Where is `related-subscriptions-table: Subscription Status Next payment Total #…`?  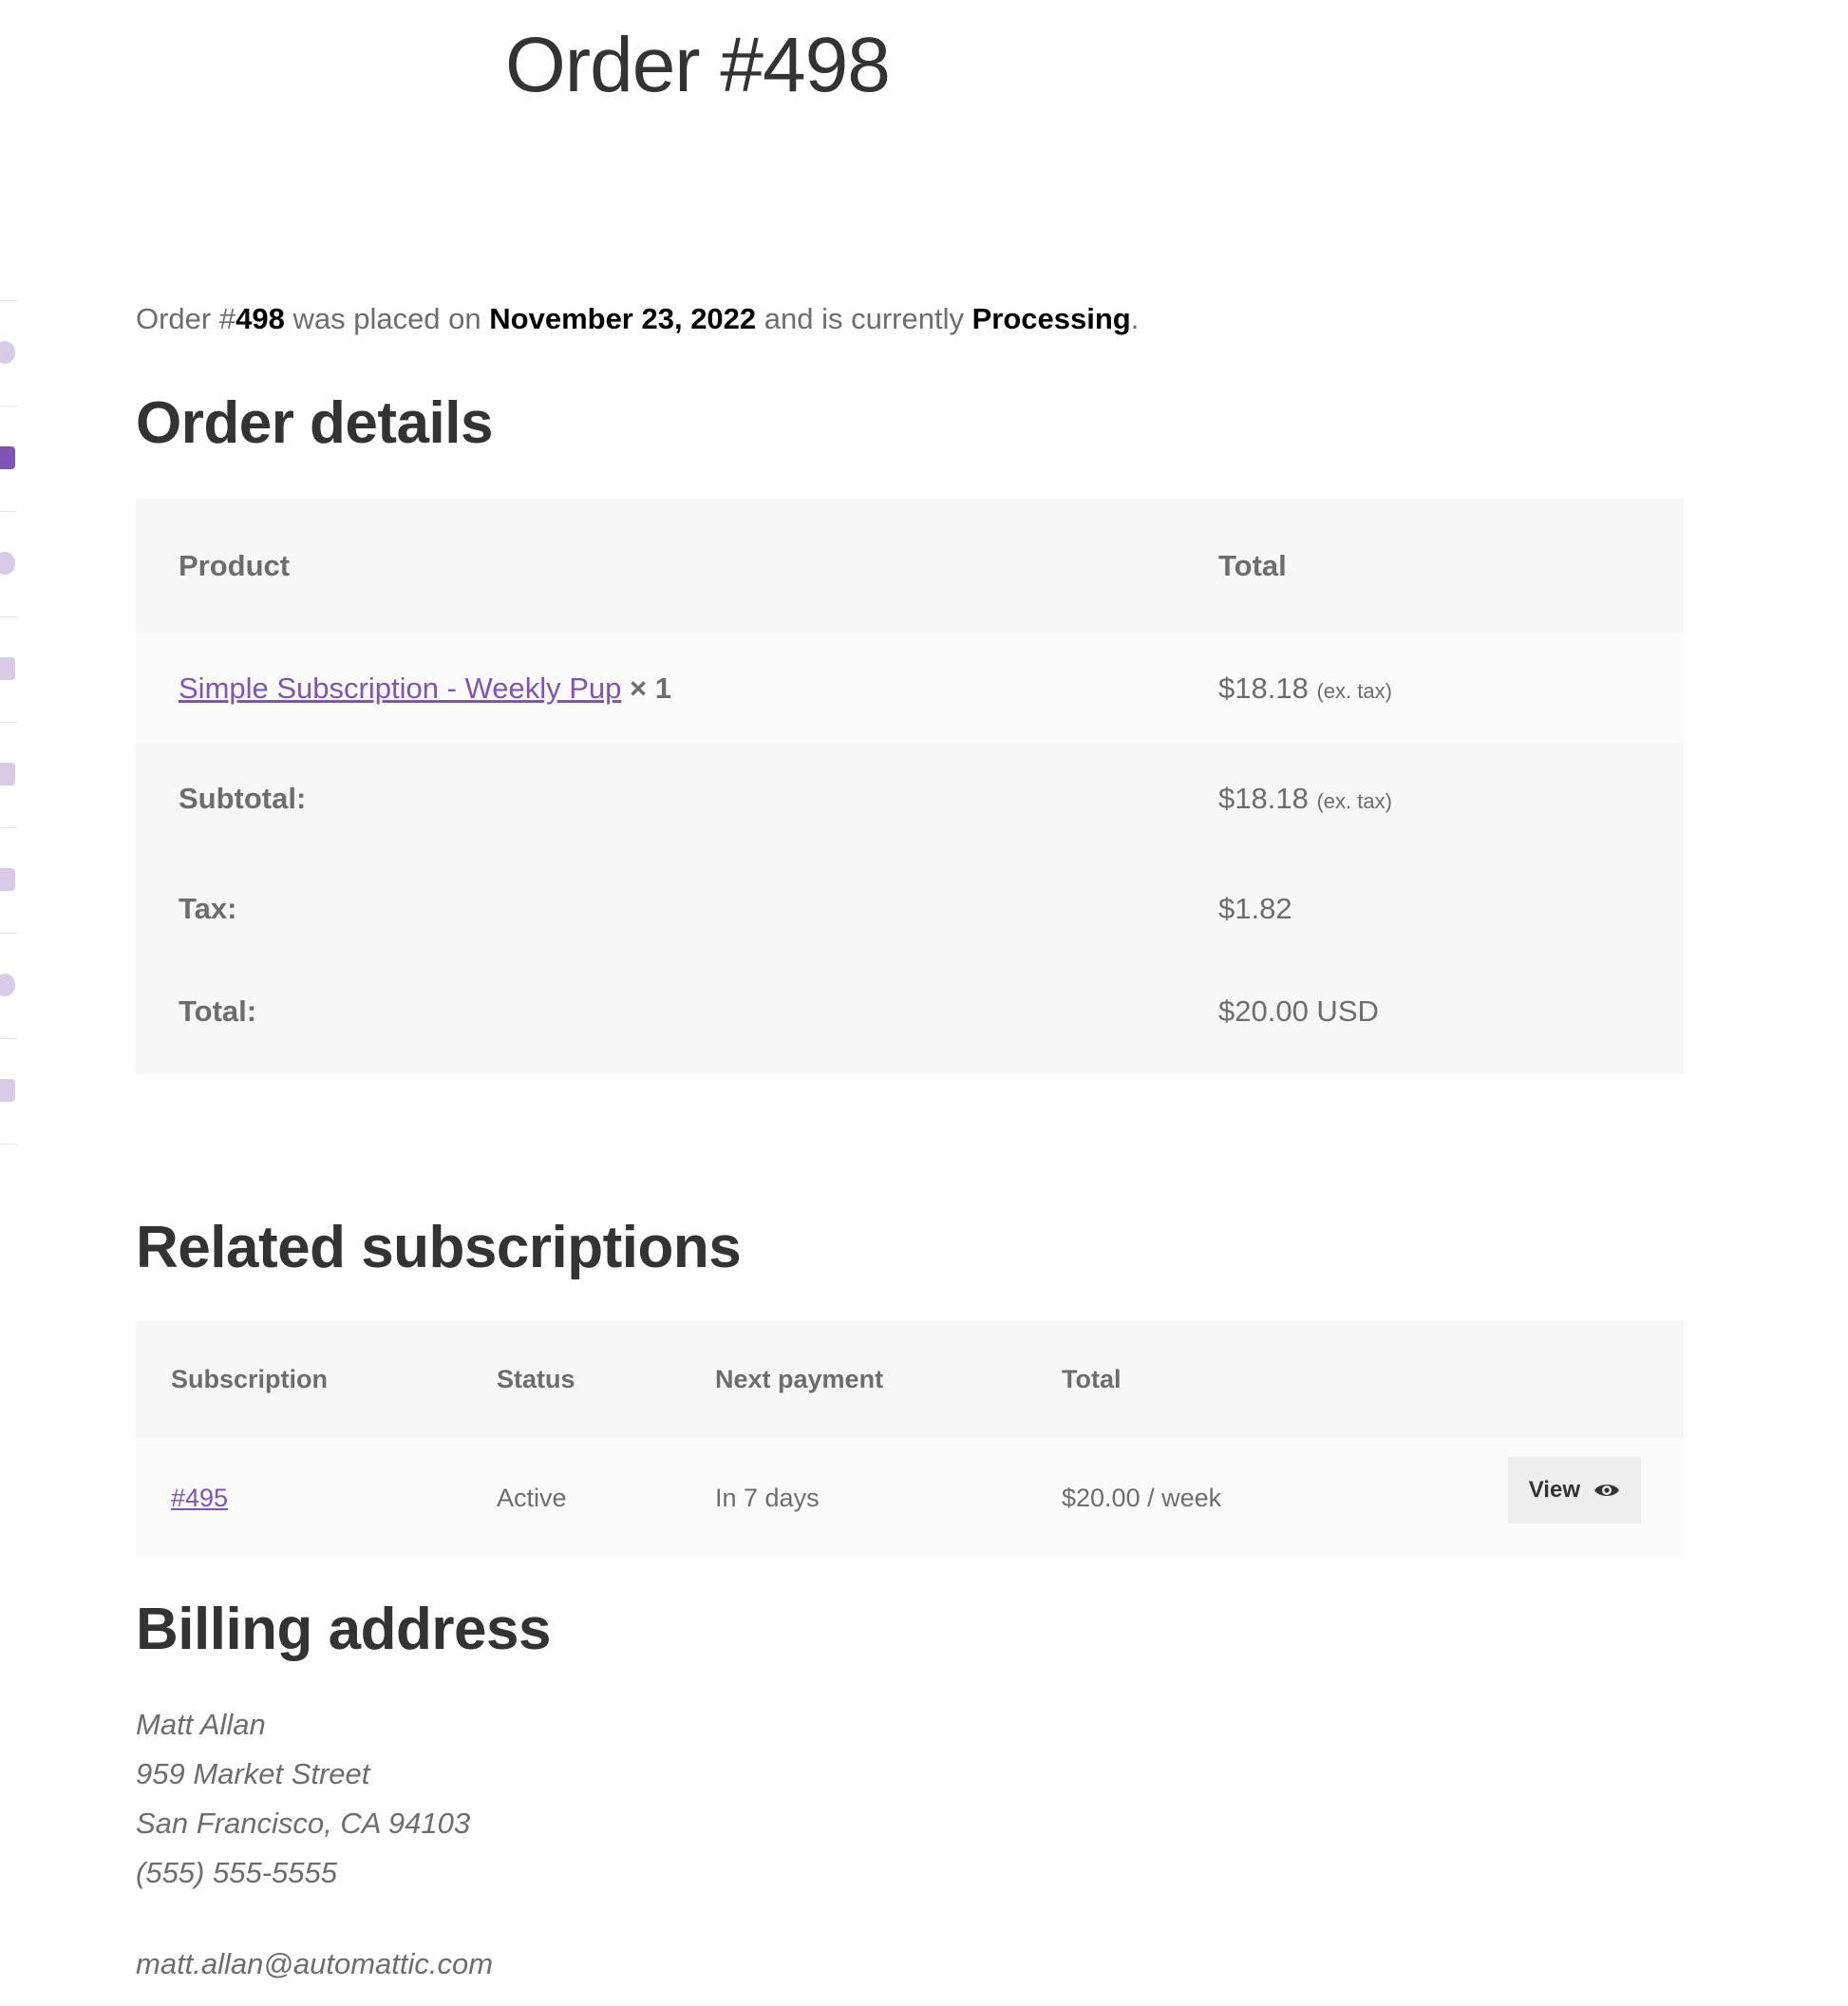
related-subscriptions-table: Subscription Status Next payment Total #… is located at coordinates (910, 1439).